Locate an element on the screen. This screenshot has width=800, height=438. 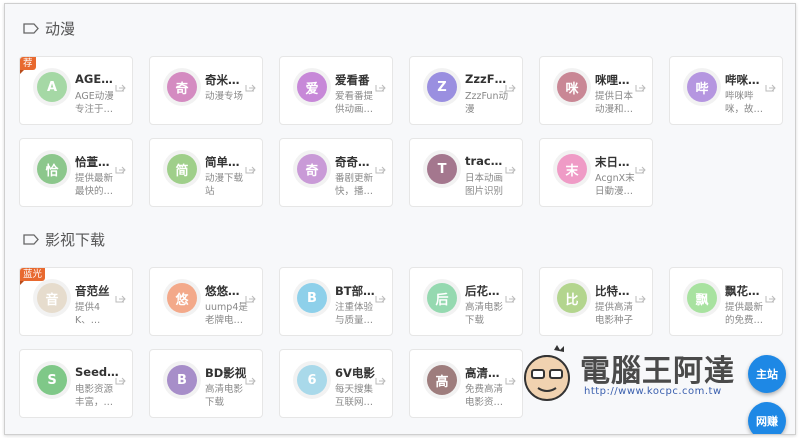
site-avatar: 恰 is located at coordinates (52, 169).